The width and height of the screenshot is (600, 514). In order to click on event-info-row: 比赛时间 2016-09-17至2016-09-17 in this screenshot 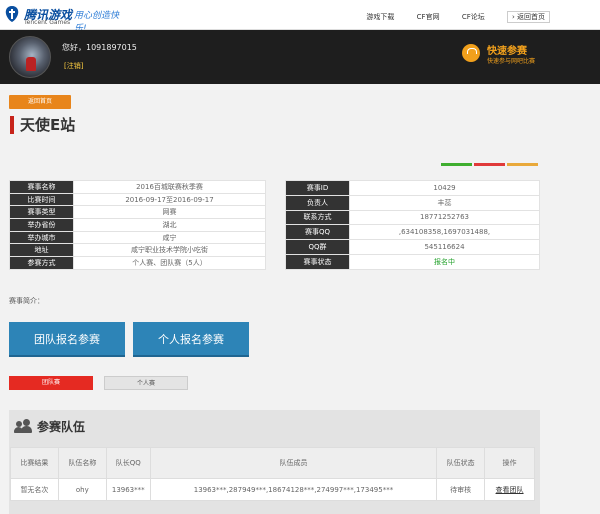, I will do `click(137, 199)`.